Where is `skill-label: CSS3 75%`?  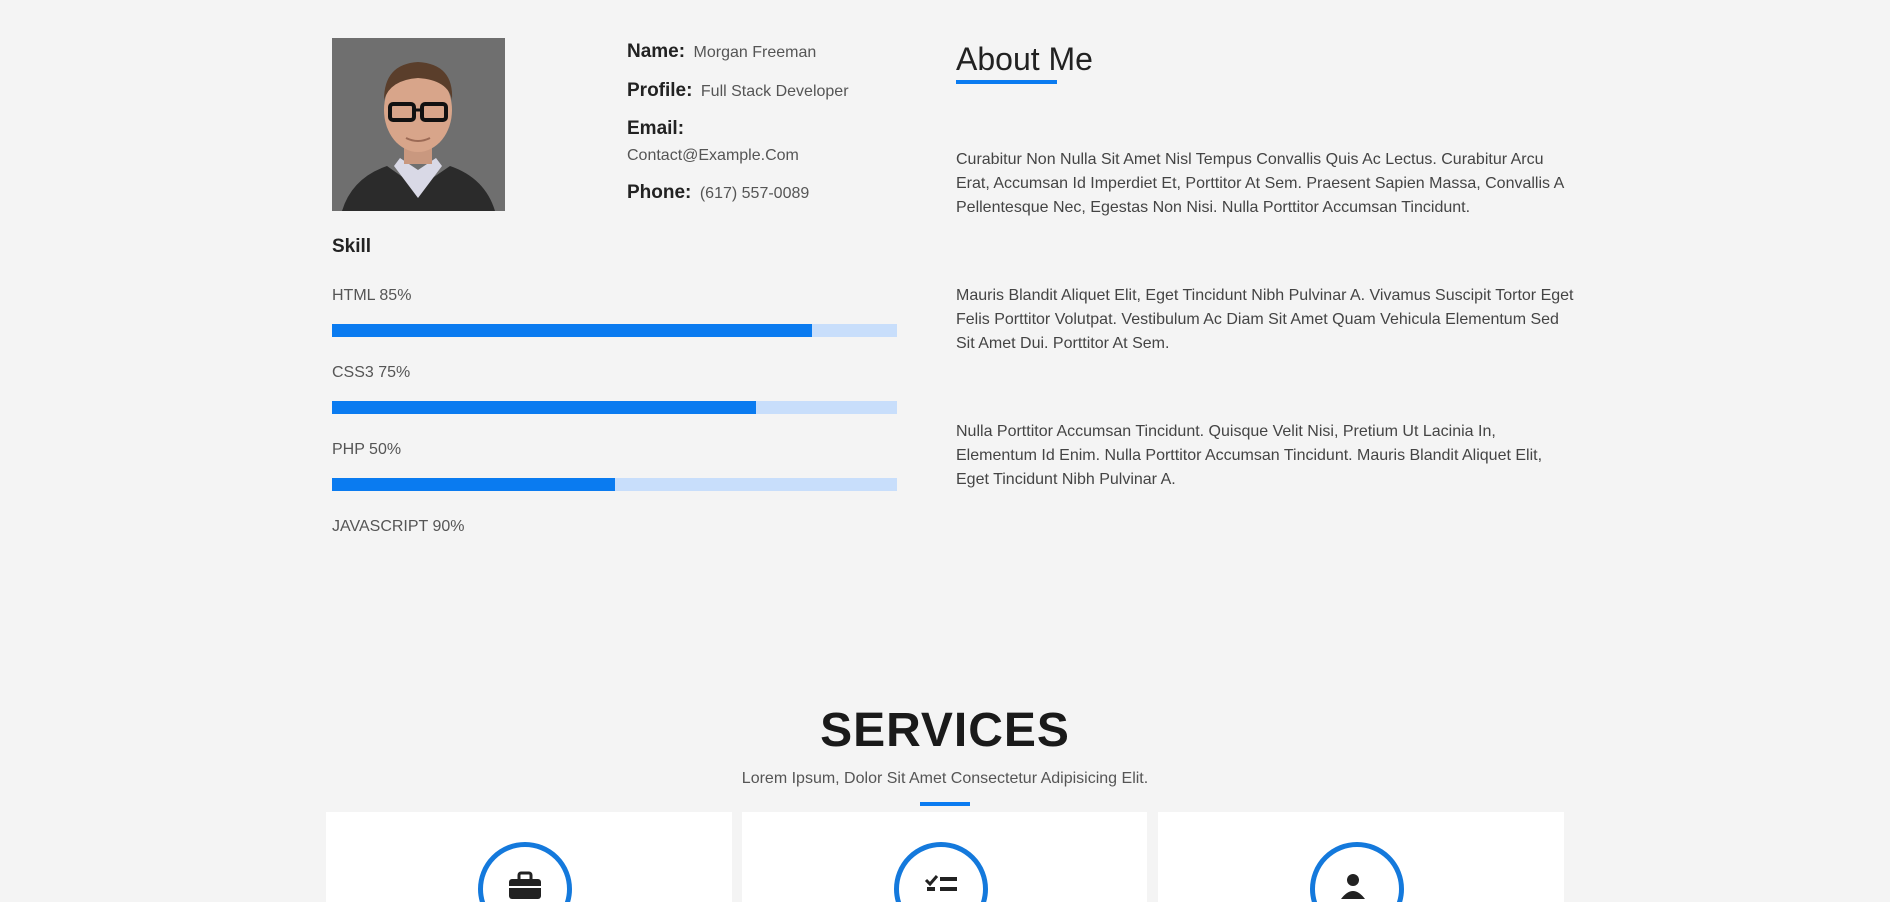
skill-label: CSS3 75% is located at coordinates (371, 372).